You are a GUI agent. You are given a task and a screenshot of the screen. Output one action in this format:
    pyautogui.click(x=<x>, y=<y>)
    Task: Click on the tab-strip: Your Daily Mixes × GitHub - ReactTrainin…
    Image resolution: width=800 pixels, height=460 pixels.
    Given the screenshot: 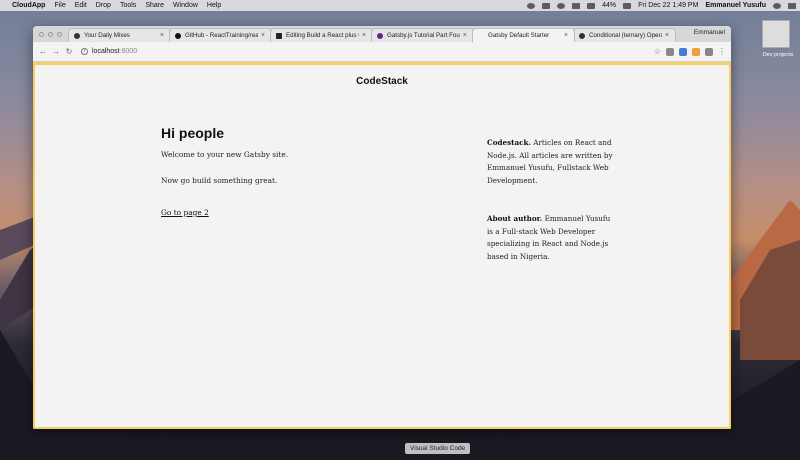 What is the action you would take?
    pyautogui.click(x=382, y=34)
    